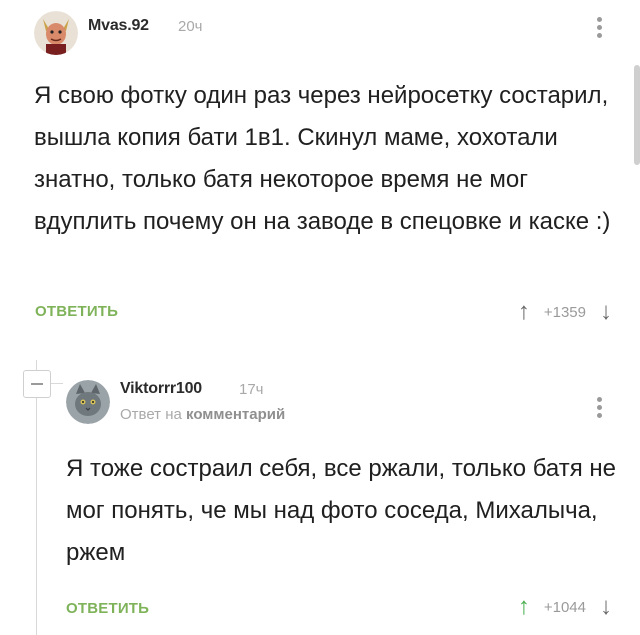 The width and height of the screenshot is (640, 635). What do you see at coordinates (235, 414) in the screenshot?
I see `reply-to-link: комментарий` at bounding box center [235, 414].